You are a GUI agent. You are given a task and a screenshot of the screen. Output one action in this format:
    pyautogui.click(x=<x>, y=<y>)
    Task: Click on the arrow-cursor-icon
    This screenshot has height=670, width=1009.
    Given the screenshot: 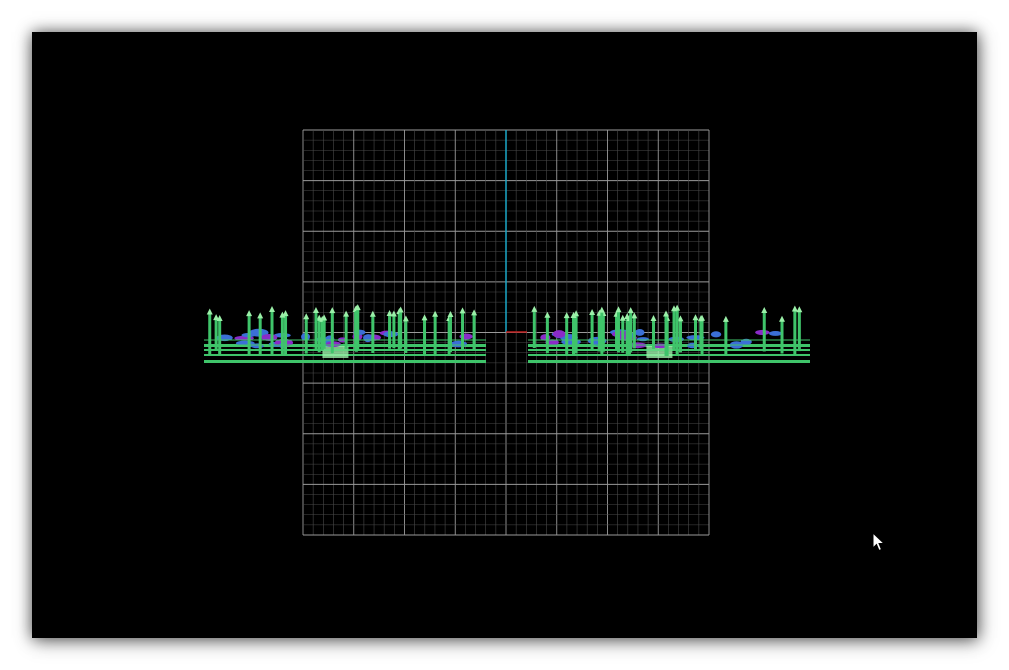 What is the action you would take?
    pyautogui.click(x=879, y=542)
    